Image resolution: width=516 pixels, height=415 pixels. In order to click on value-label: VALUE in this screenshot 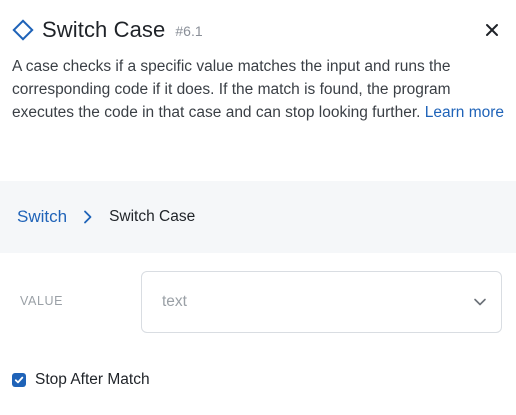, I will do `click(42, 301)`.